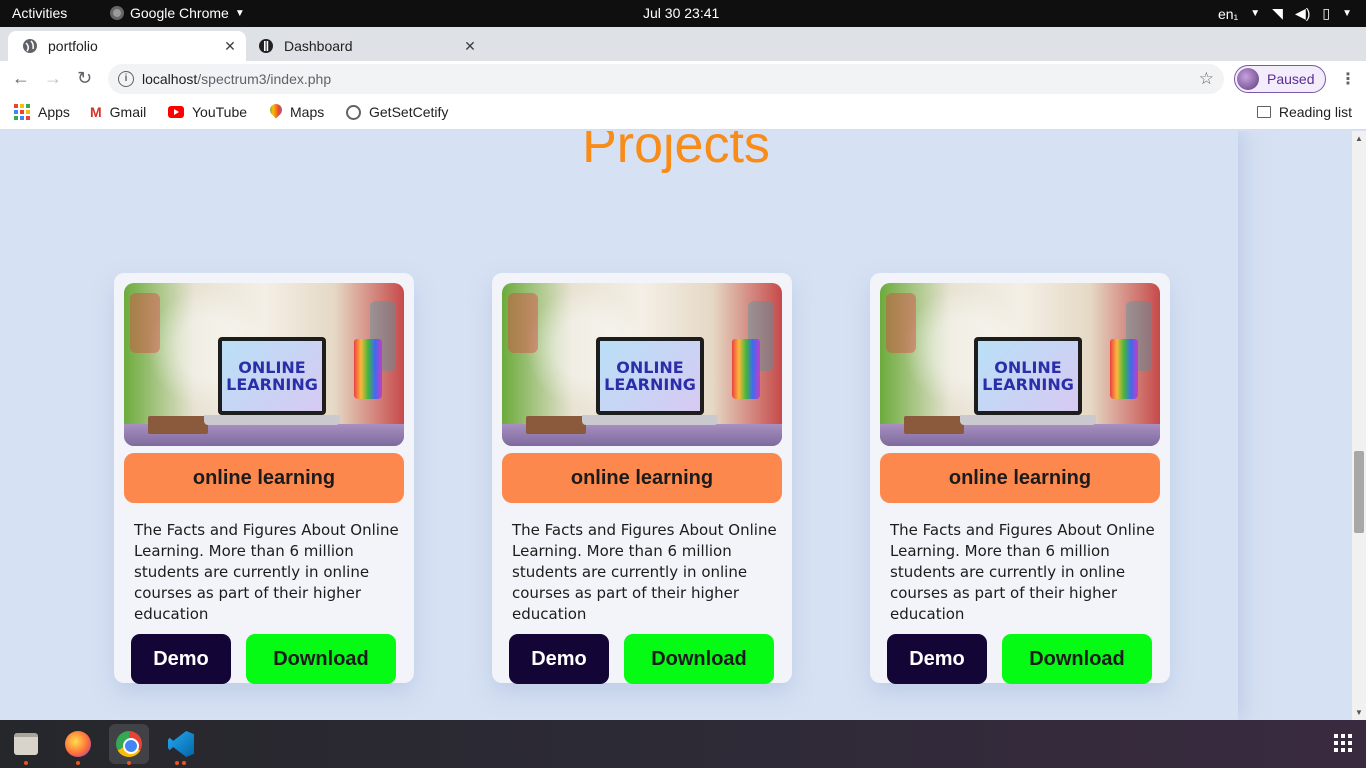 The width and height of the screenshot is (1366, 768). Describe the element at coordinates (1277, 13) in the screenshot. I see `wifi-icon: ◥` at that location.